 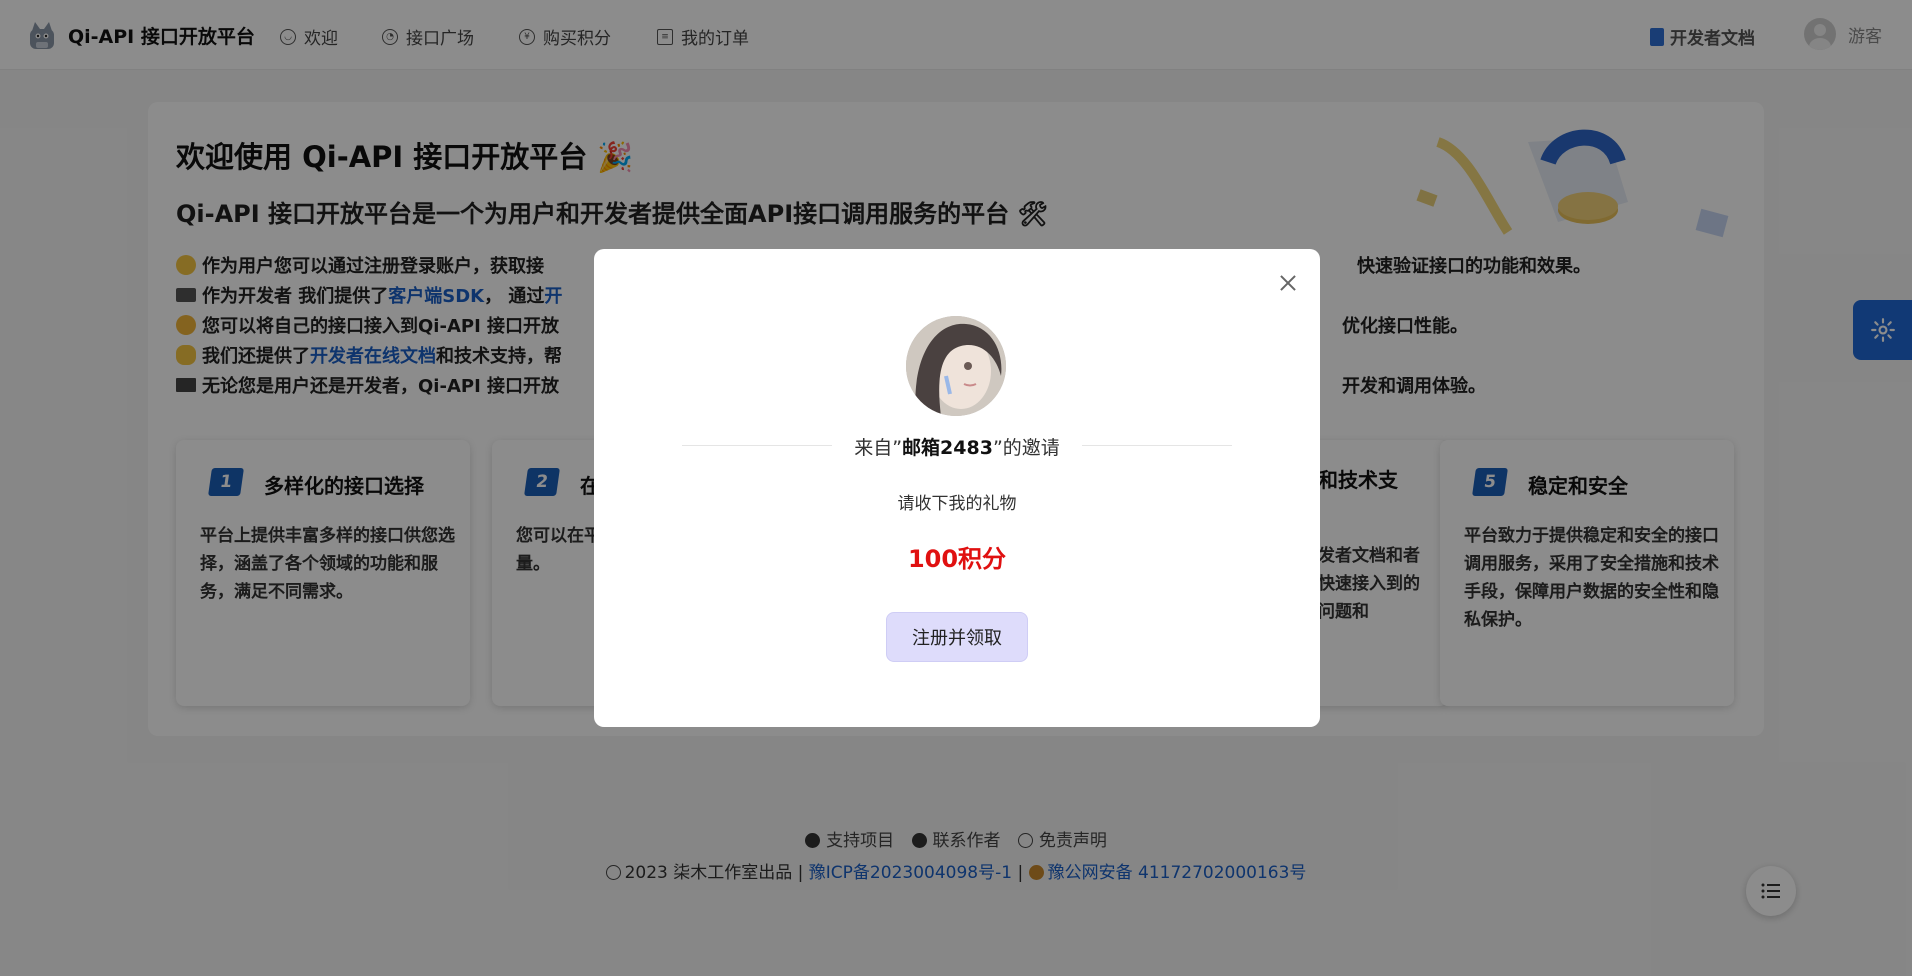 I want to click on points-reward: 100积分, so click(x=957, y=559).